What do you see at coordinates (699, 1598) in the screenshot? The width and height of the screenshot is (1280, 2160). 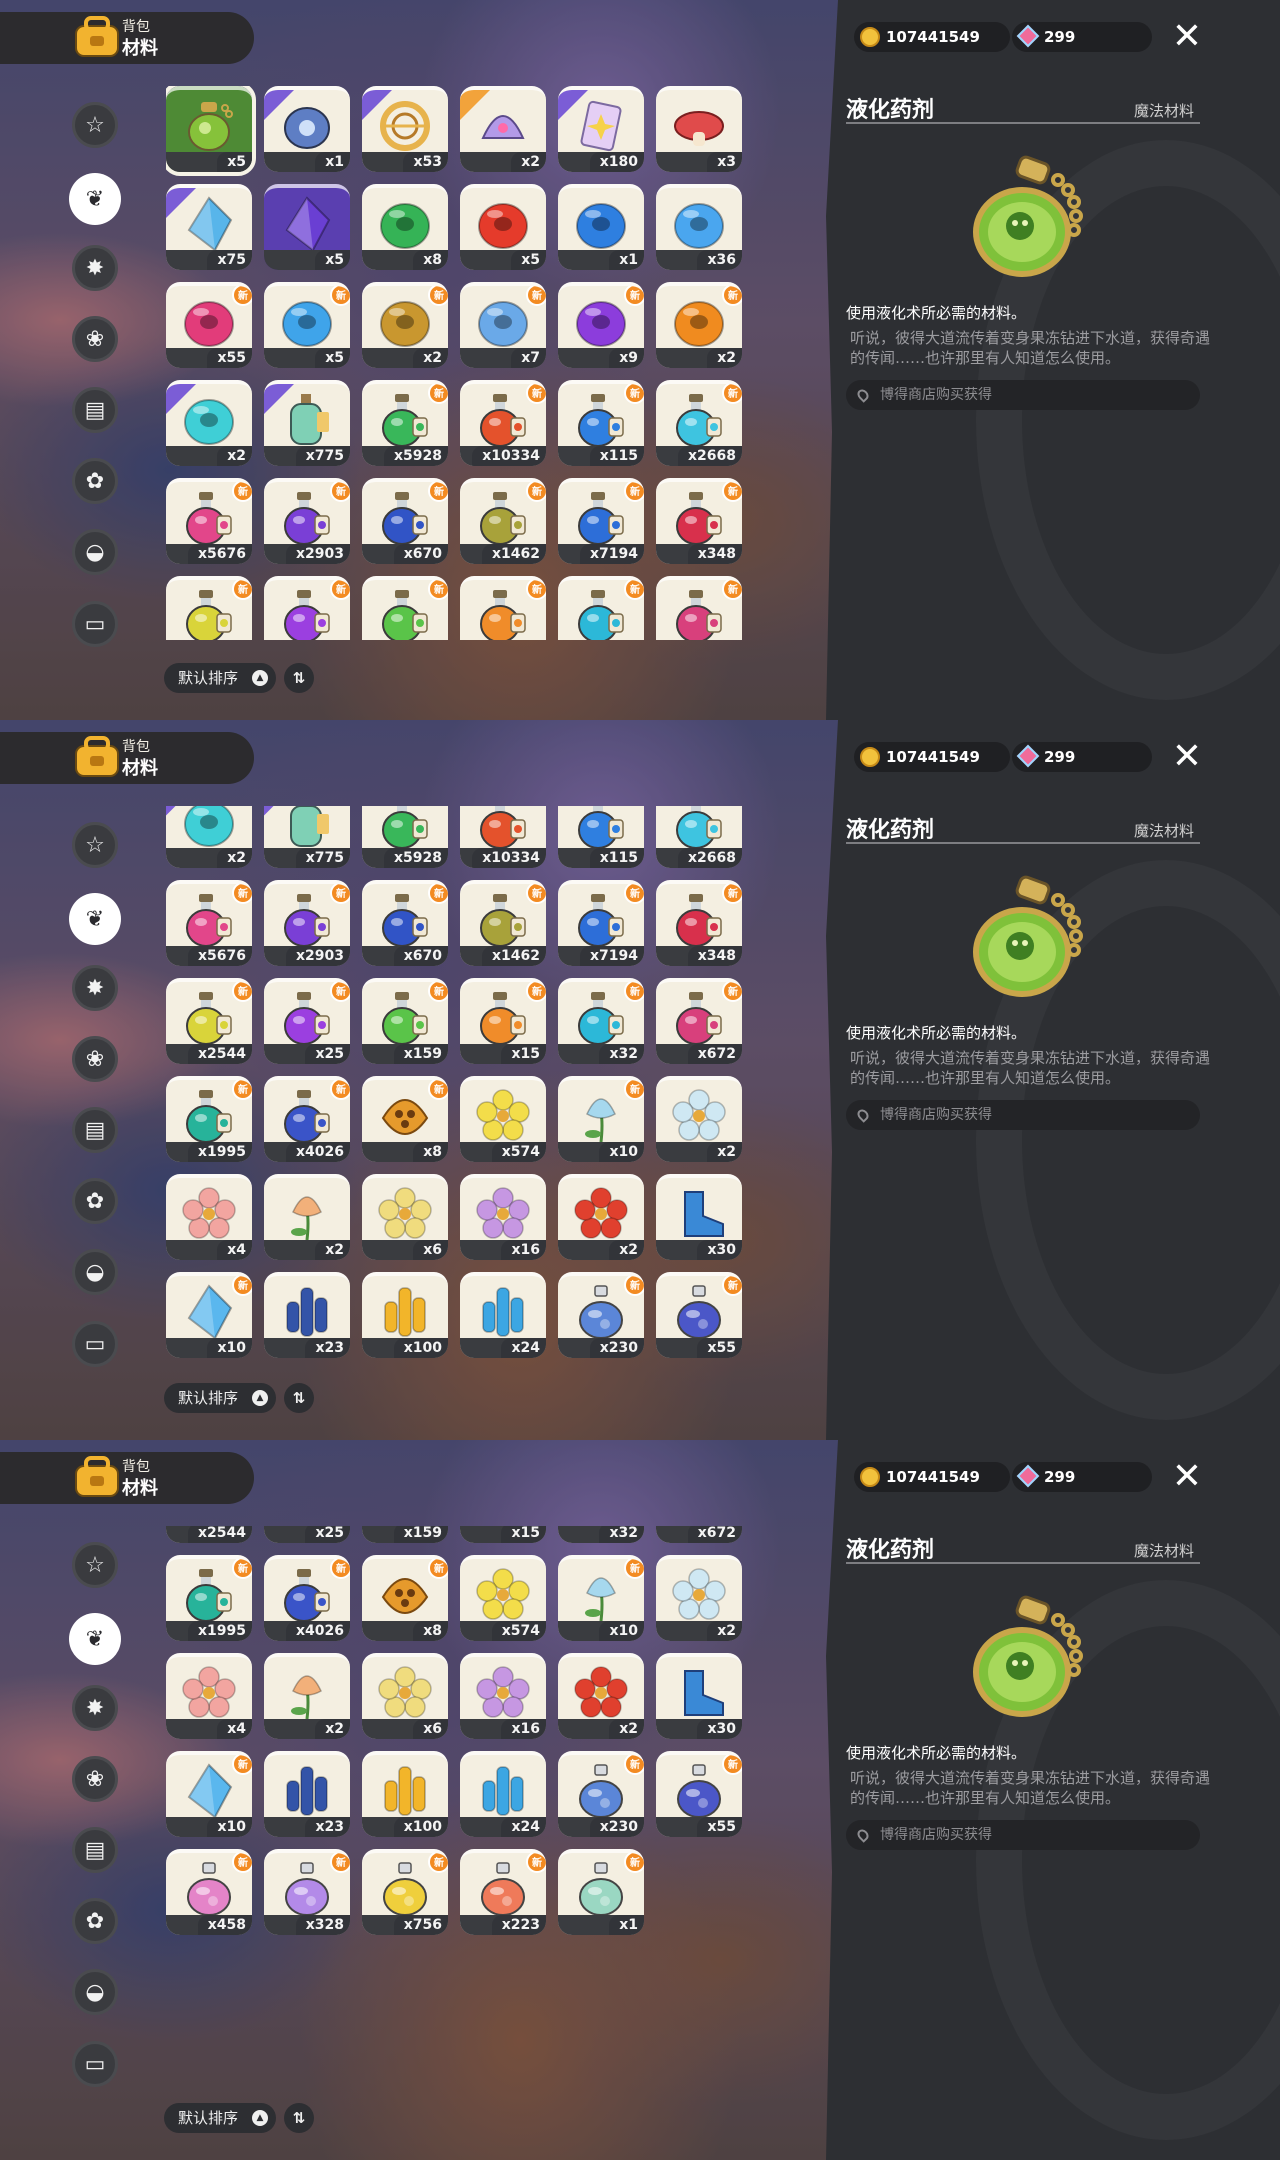 I see `item-slot-white-lily: x2` at bounding box center [699, 1598].